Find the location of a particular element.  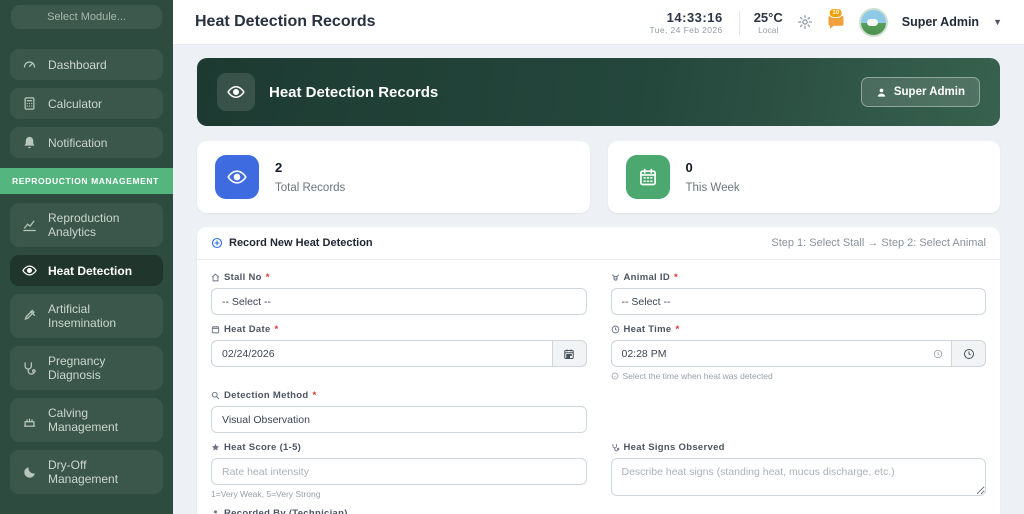

sidebar-item-artificial-insemination: Artificial Insemination is located at coordinates (86, 316).